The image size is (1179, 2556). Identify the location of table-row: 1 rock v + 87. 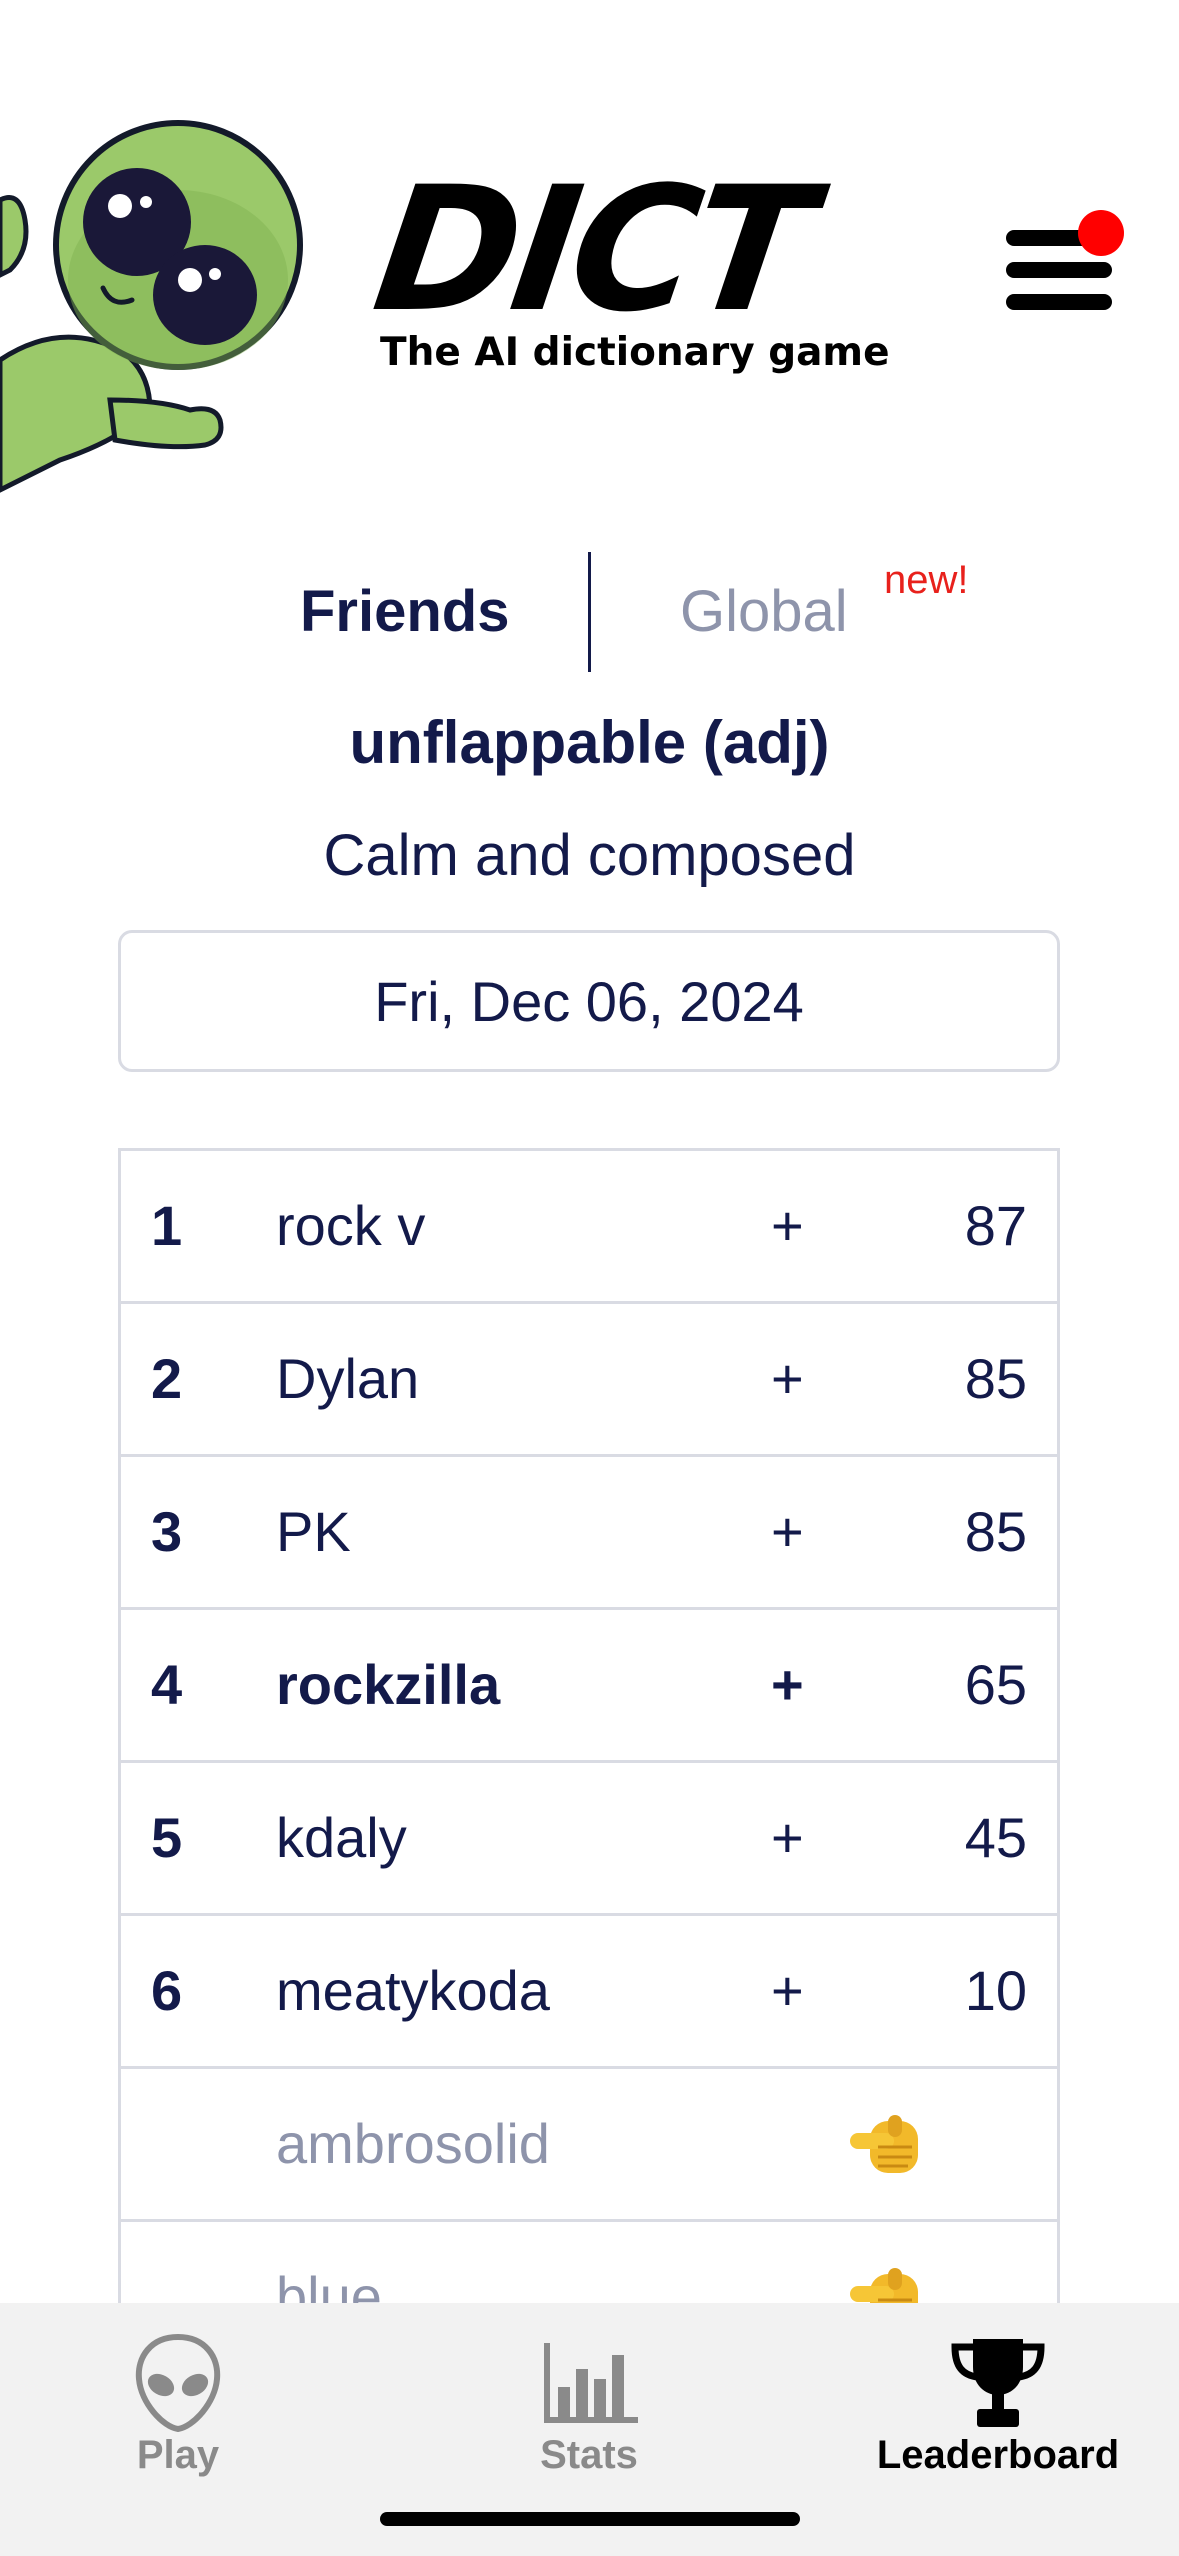
(589, 1227).